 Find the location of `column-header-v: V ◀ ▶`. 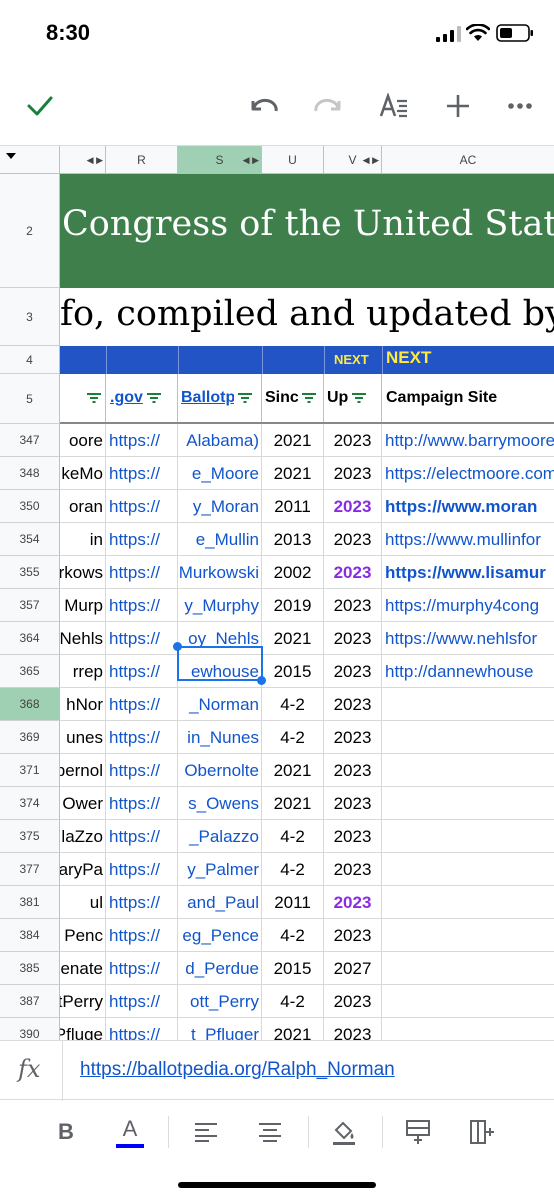

column-header-v: V ◀ ▶ is located at coordinates (353, 160).